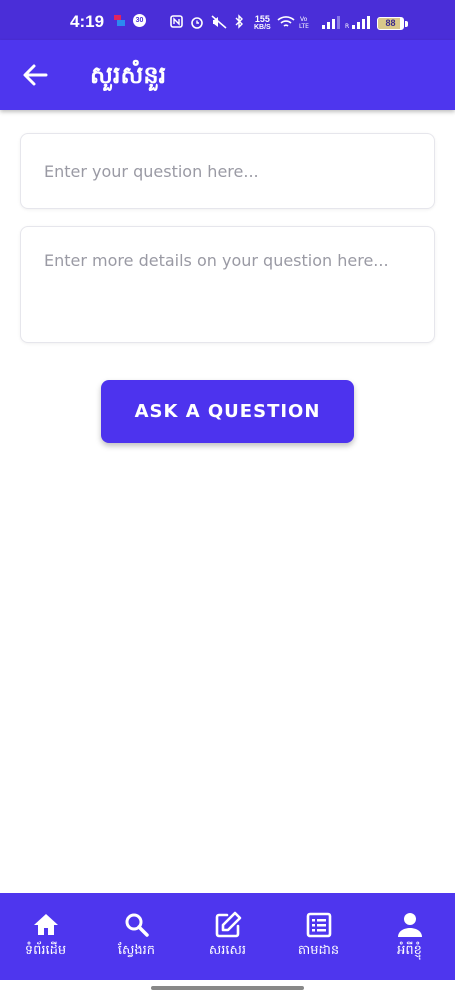  I want to click on details-field, so click(227, 284).